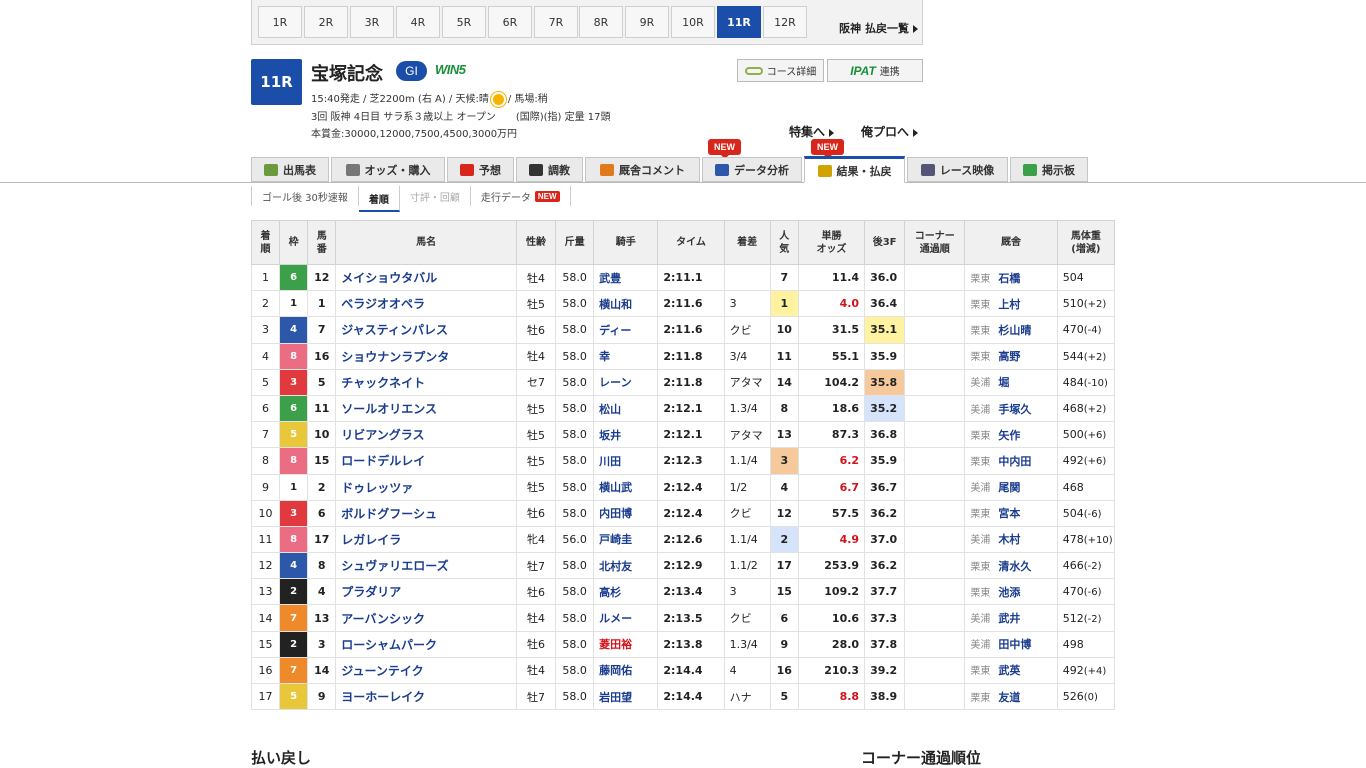 This screenshot has height=768, width=1366. What do you see at coordinates (1009, 592) in the screenshot?
I see `trainer-link: 池添` at bounding box center [1009, 592].